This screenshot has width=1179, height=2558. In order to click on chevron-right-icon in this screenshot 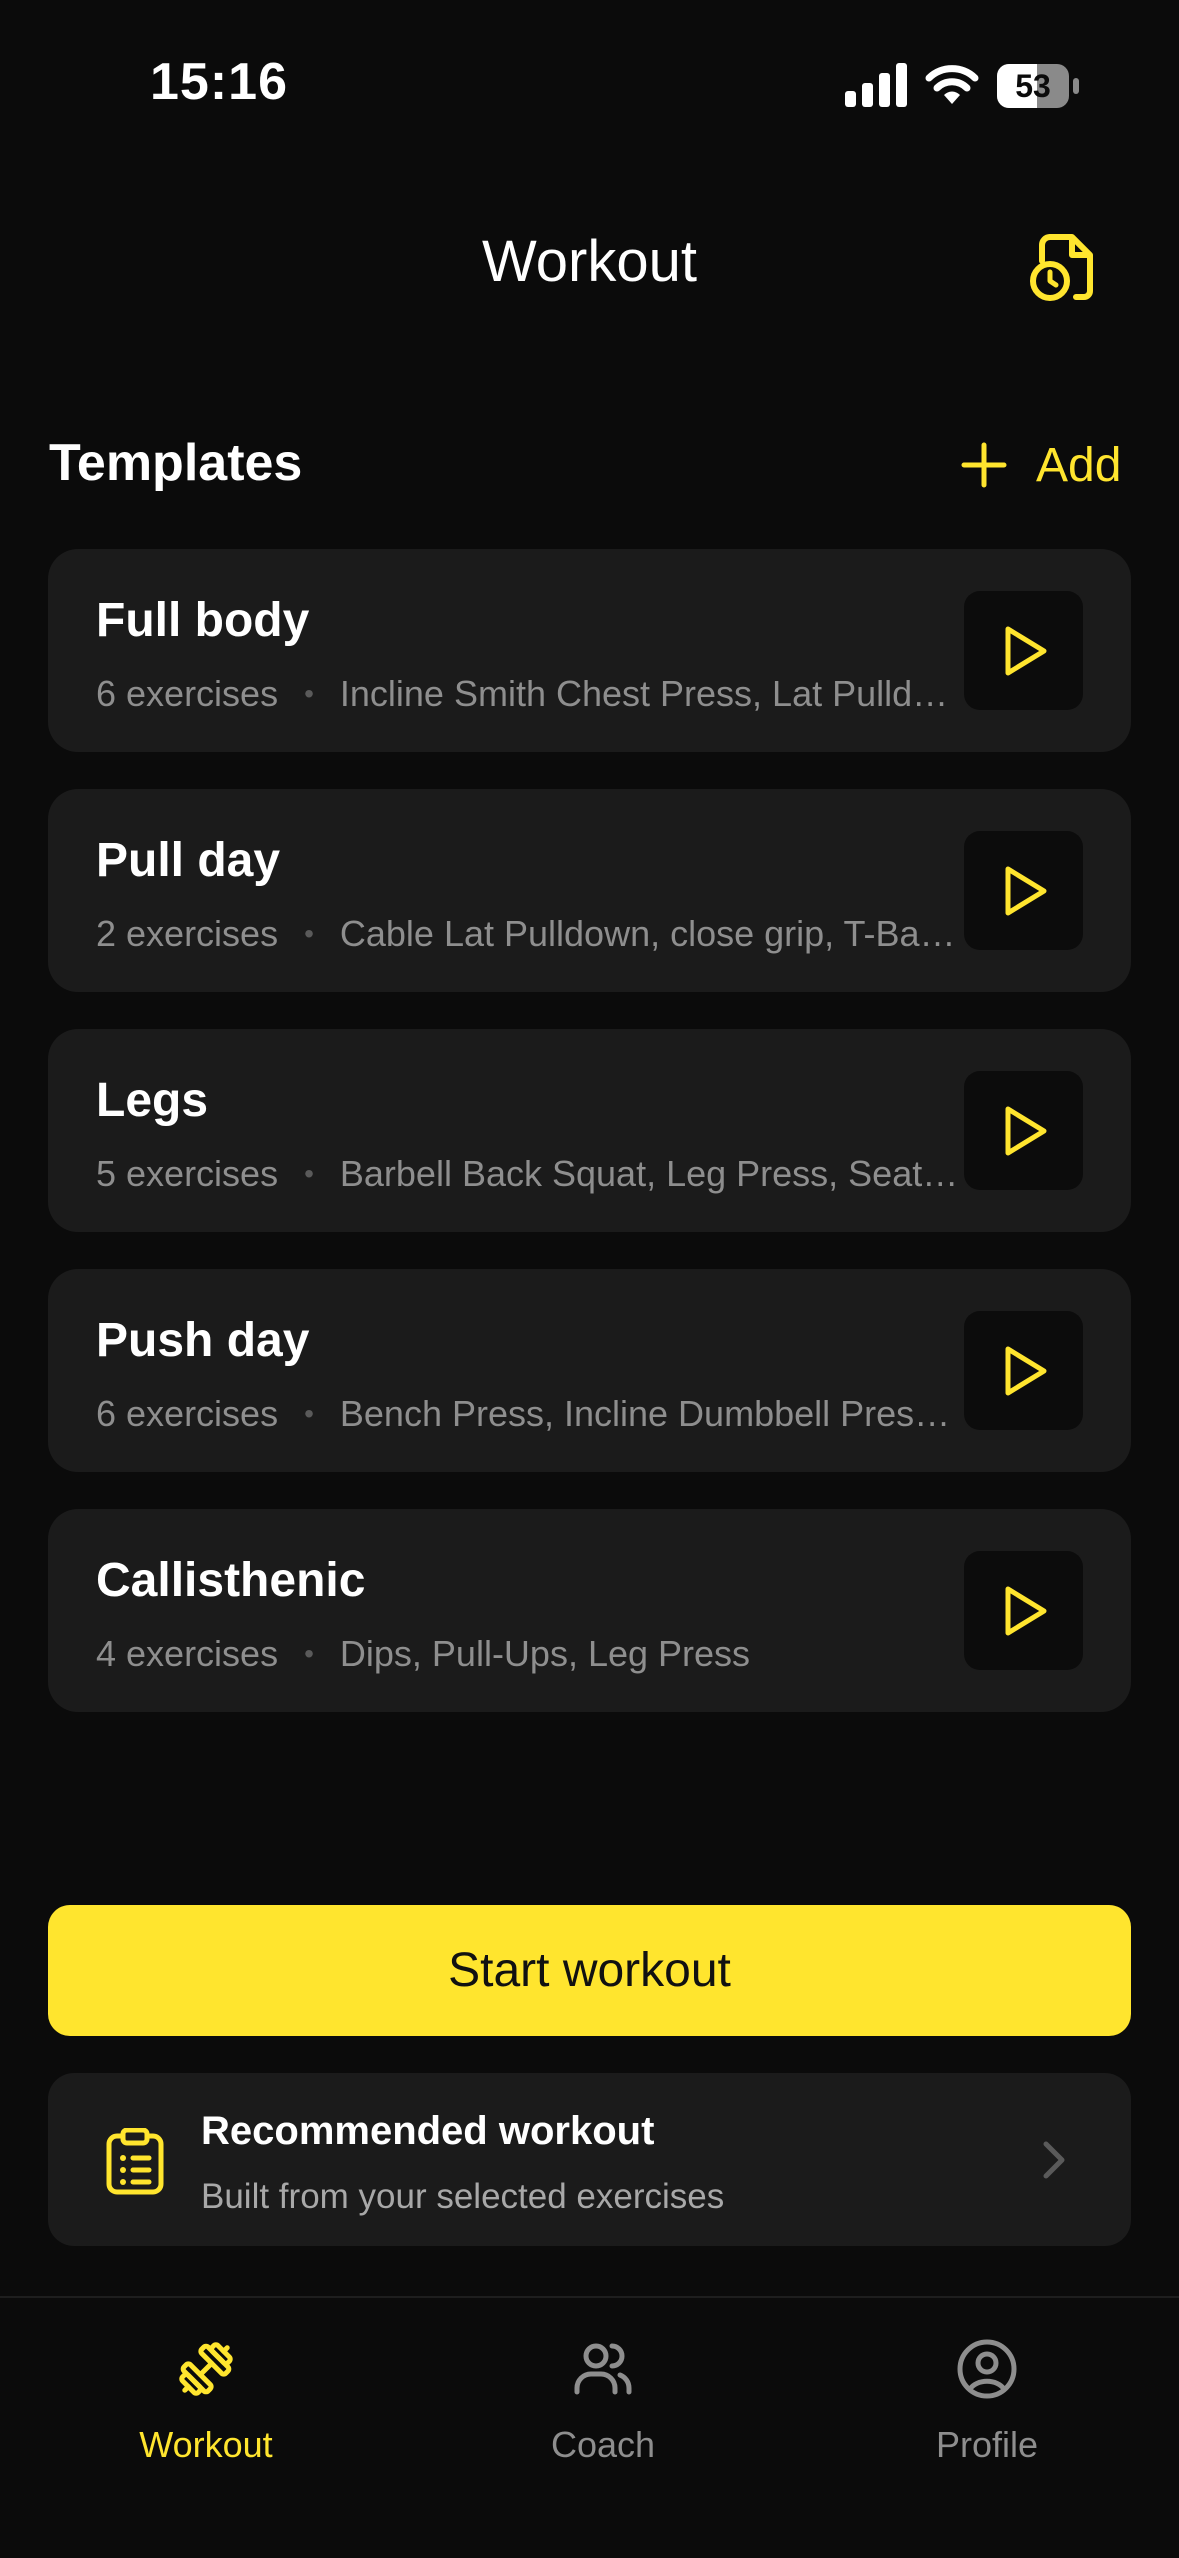, I will do `click(1054, 2160)`.